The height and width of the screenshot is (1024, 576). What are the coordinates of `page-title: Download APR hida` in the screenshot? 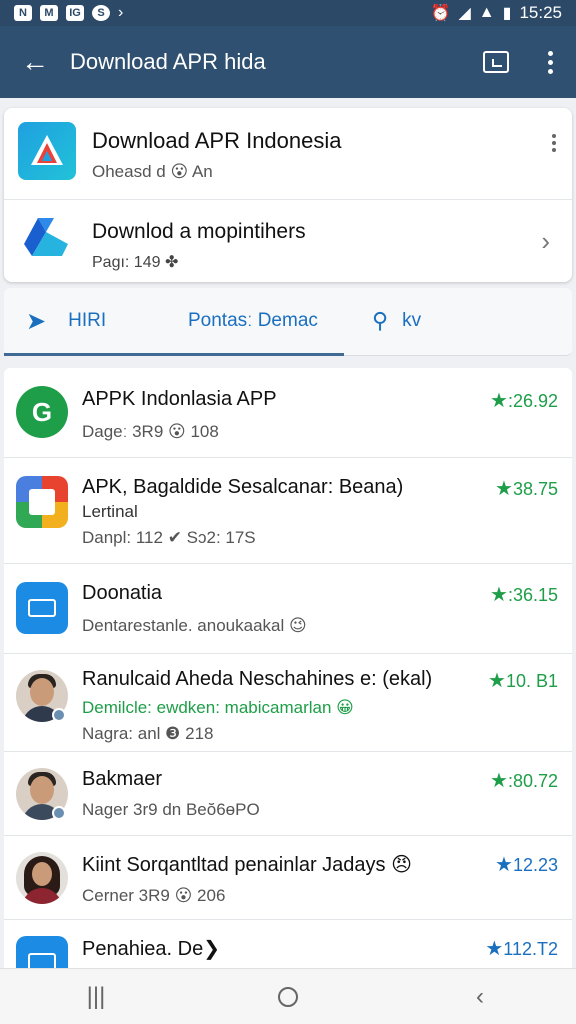 It's located at (168, 61).